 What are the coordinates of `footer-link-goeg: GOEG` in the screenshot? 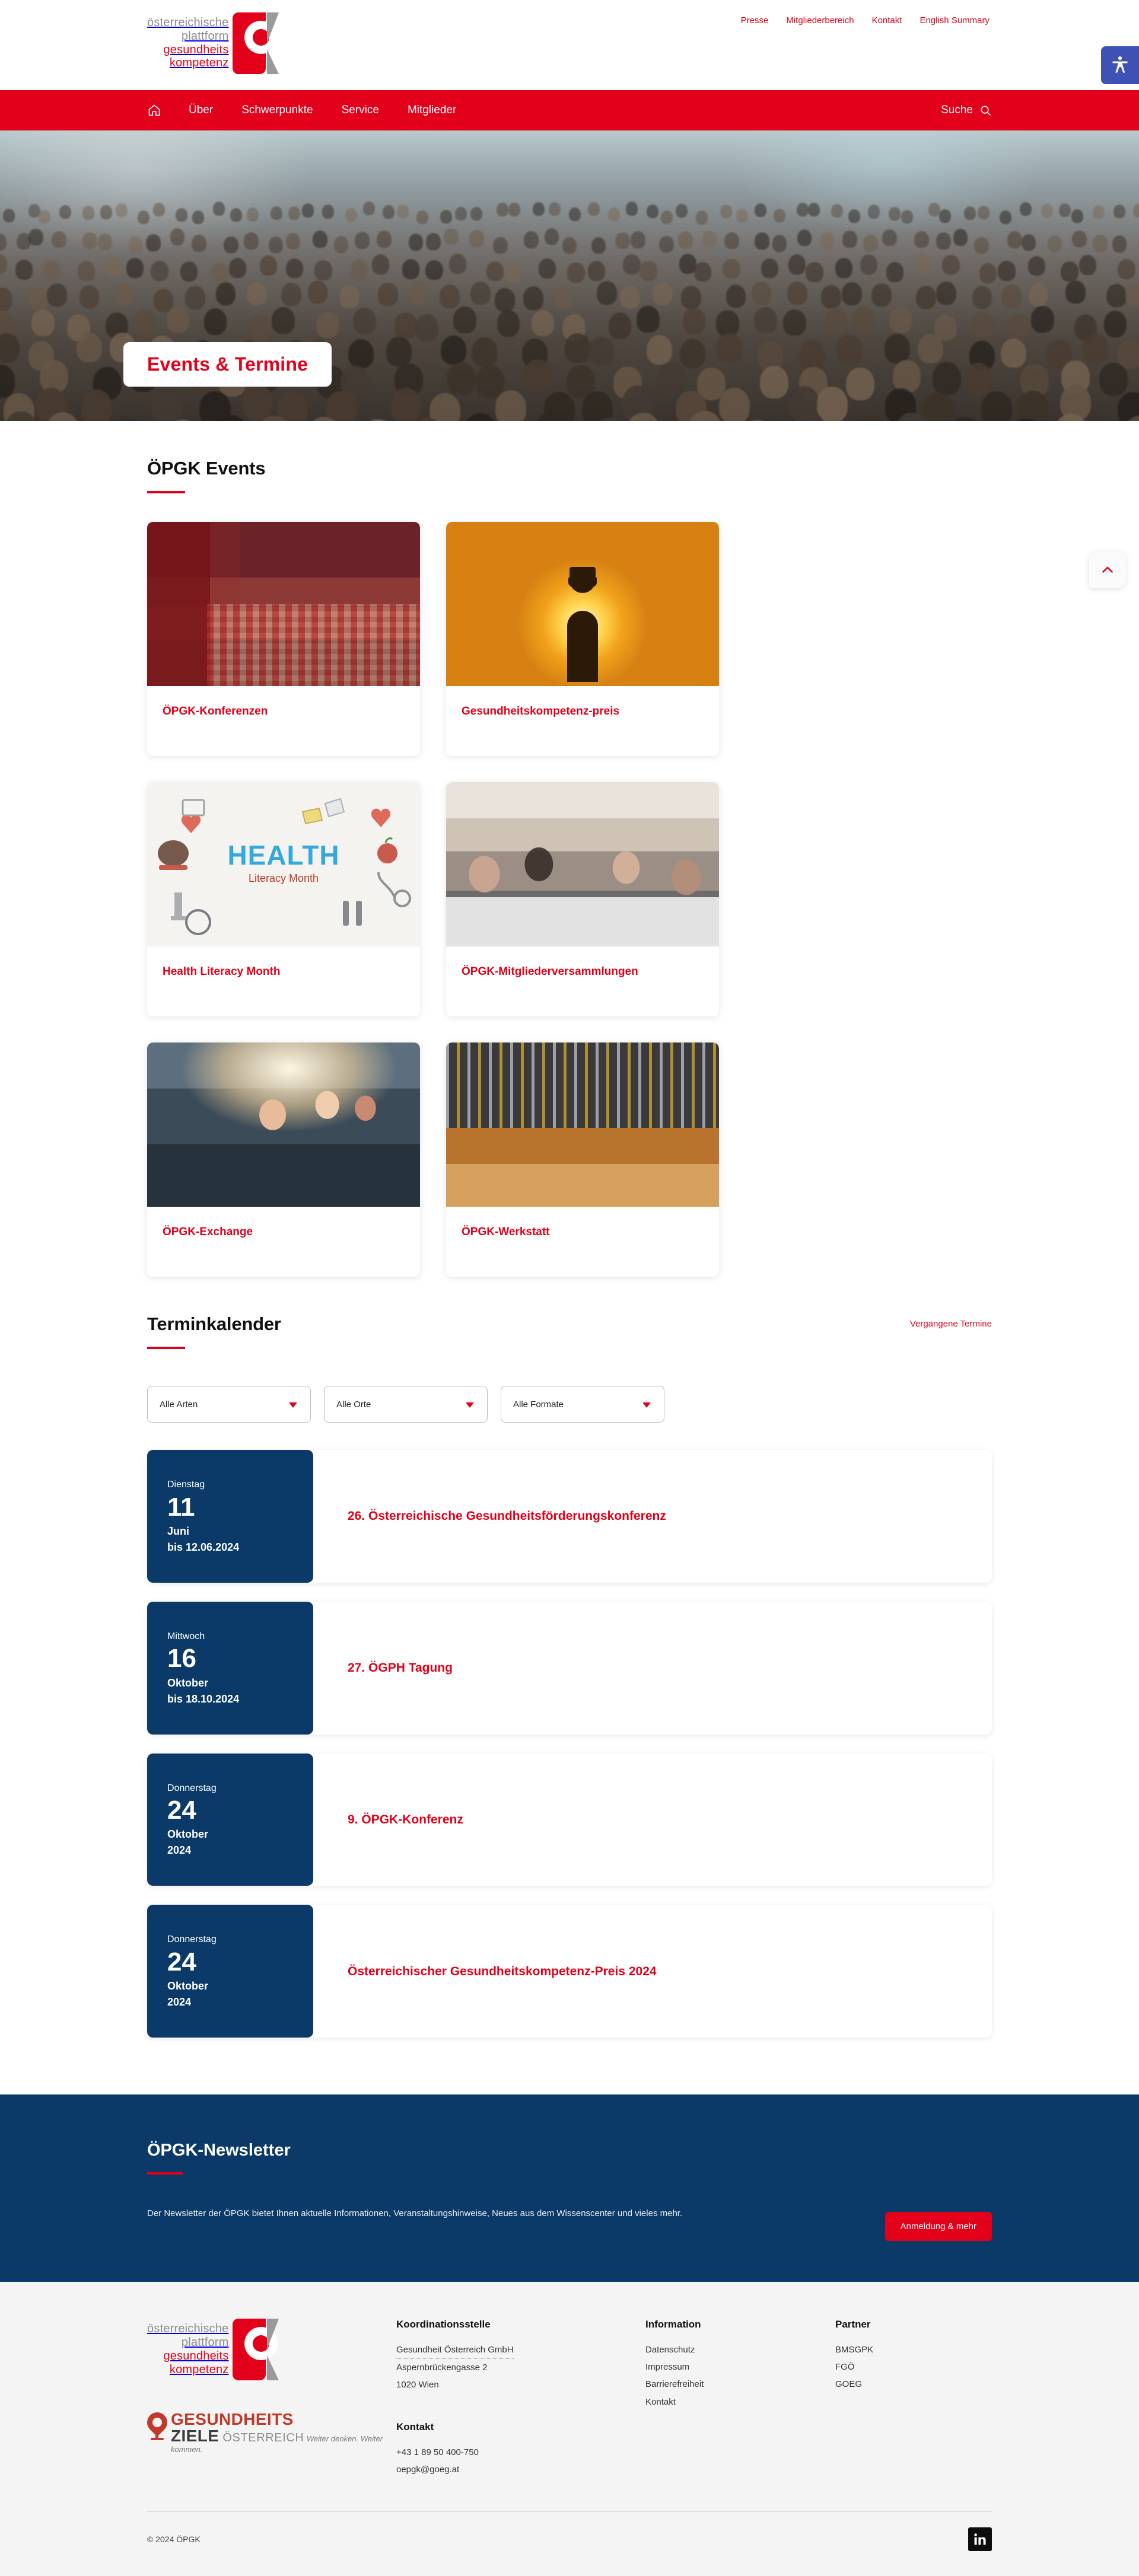 It's located at (924, 2384).